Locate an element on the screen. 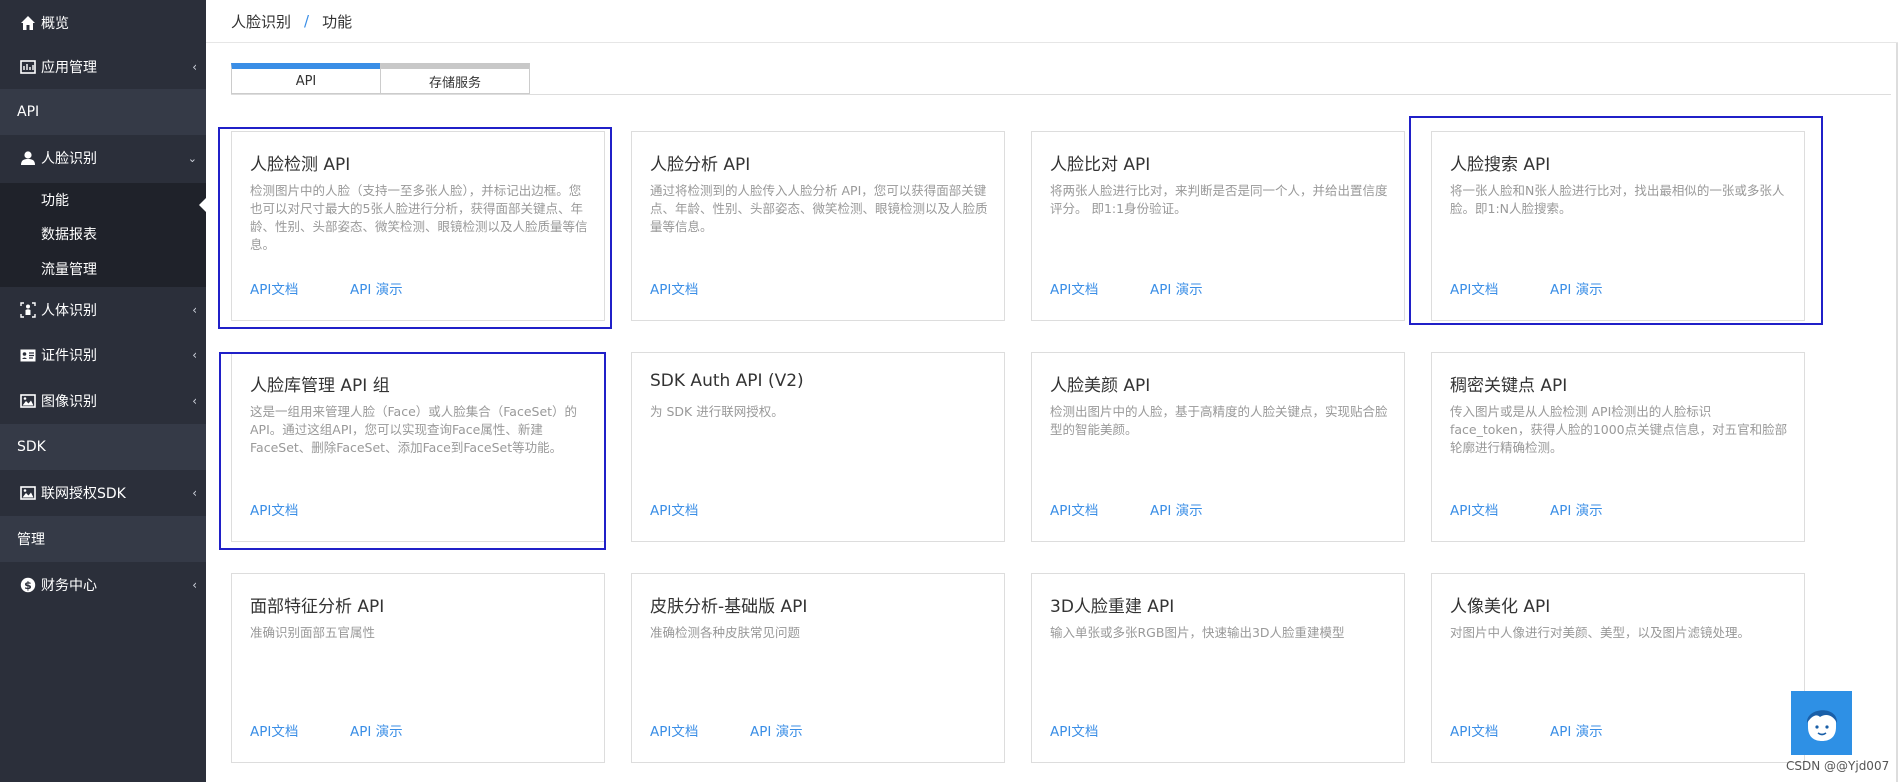 The height and width of the screenshot is (782, 1898). active-indicator is located at coordinates (202, 205).